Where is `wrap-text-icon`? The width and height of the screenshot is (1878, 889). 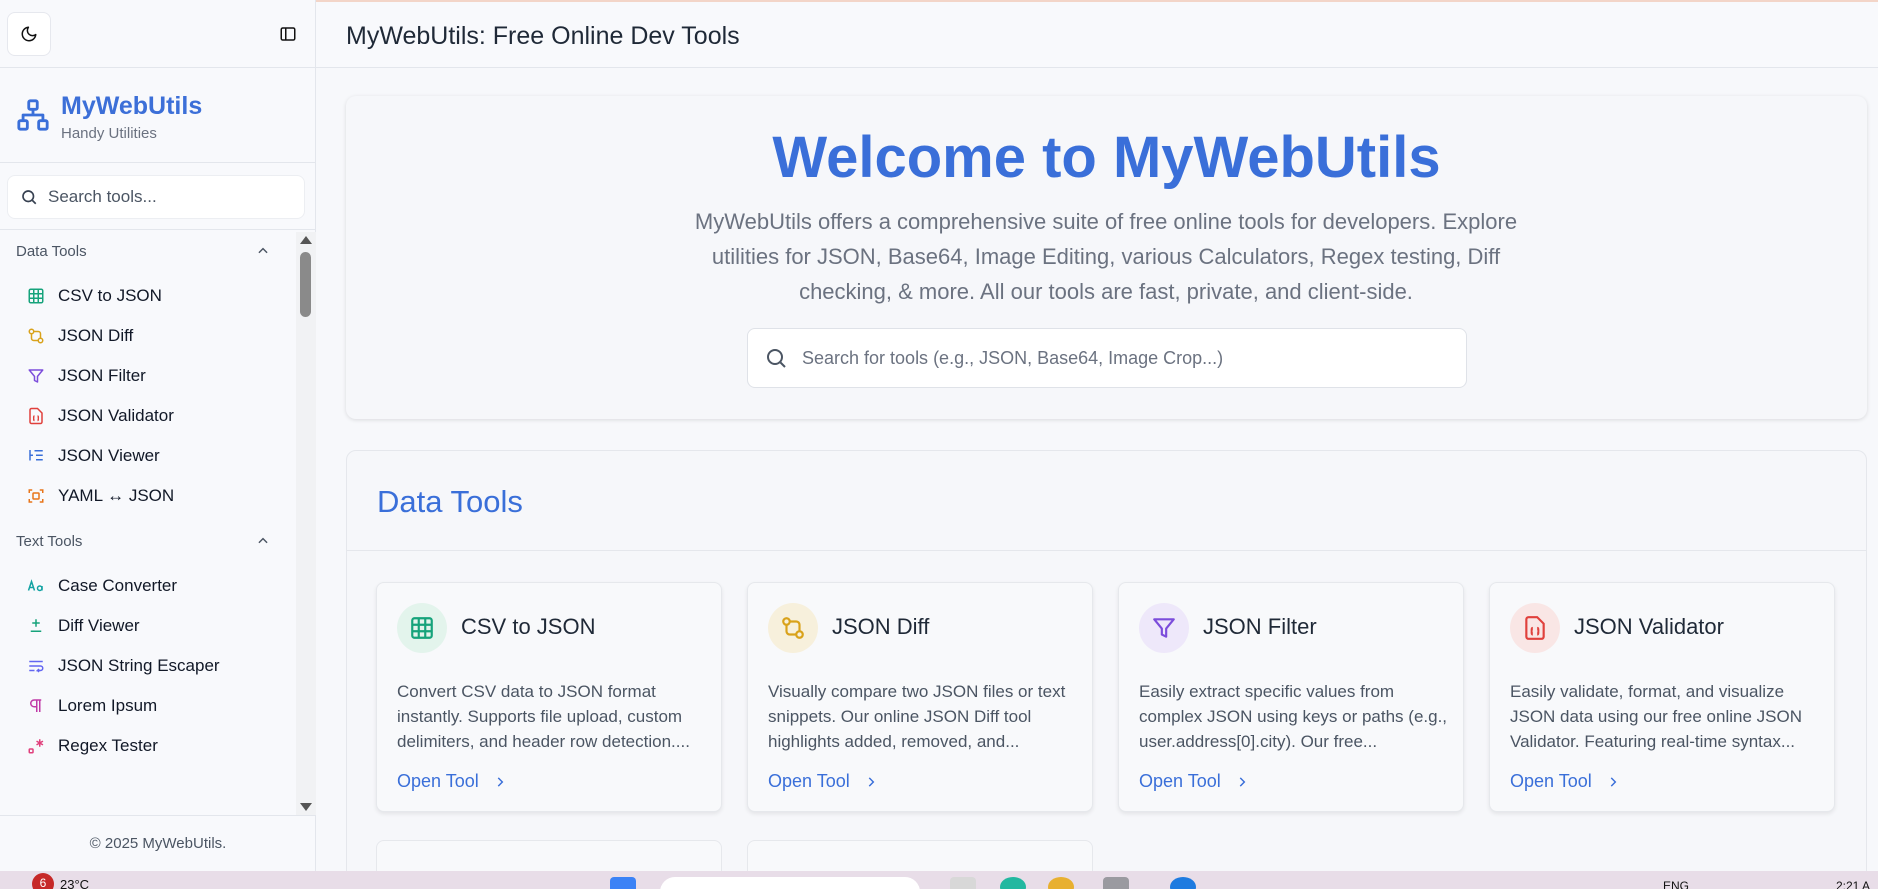
wrap-text-icon is located at coordinates (36, 666).